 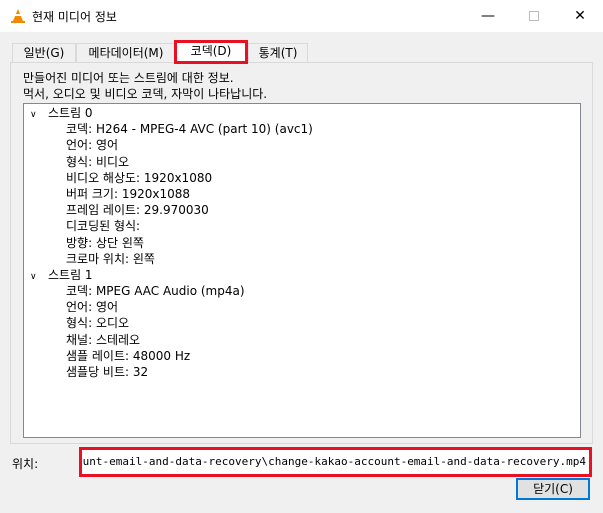 I want to click on stream-field: 샘플당 비트: 32, so click(x=107, y=372).